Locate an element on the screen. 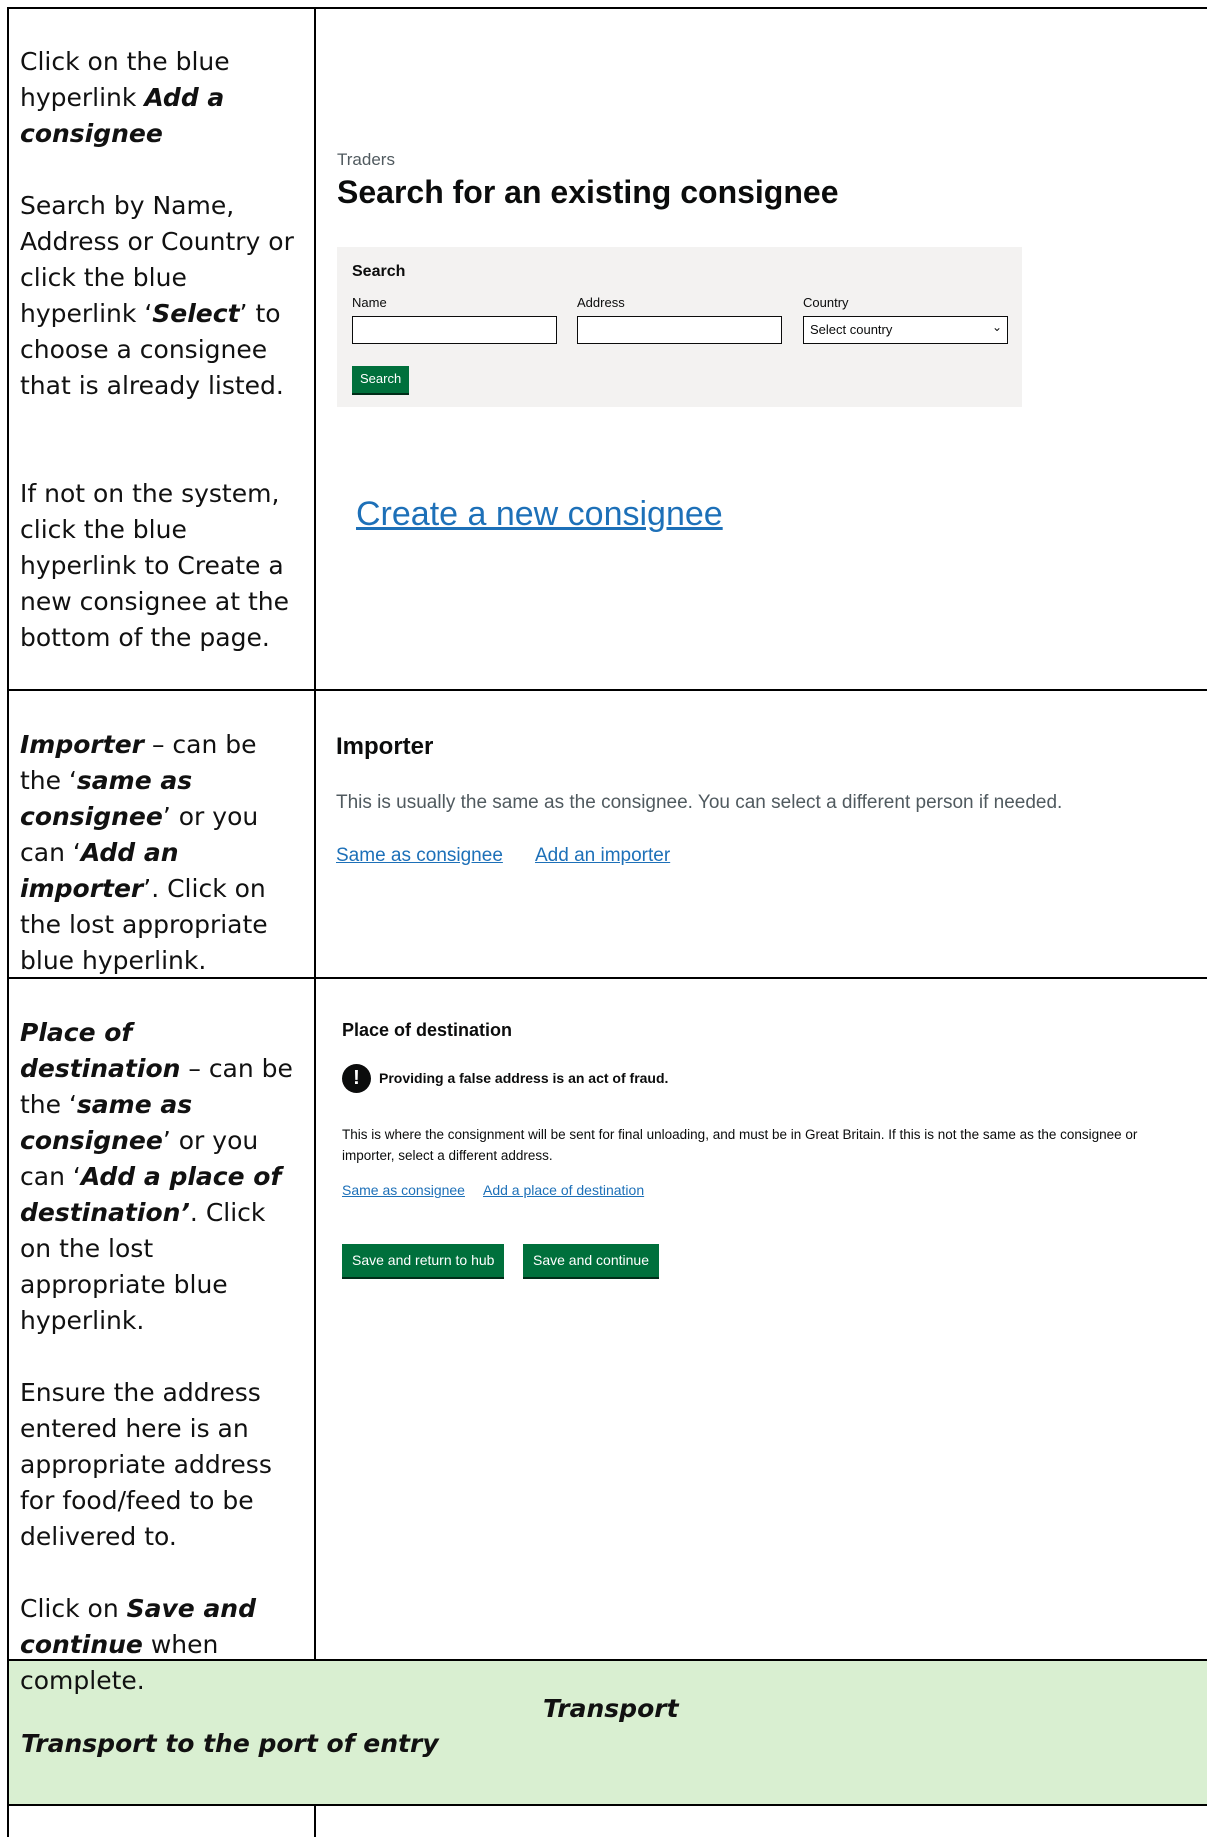 The height and width of the screenshot is (1837, 1207). warning-icon: ! is located at coordinates (356, 1078).